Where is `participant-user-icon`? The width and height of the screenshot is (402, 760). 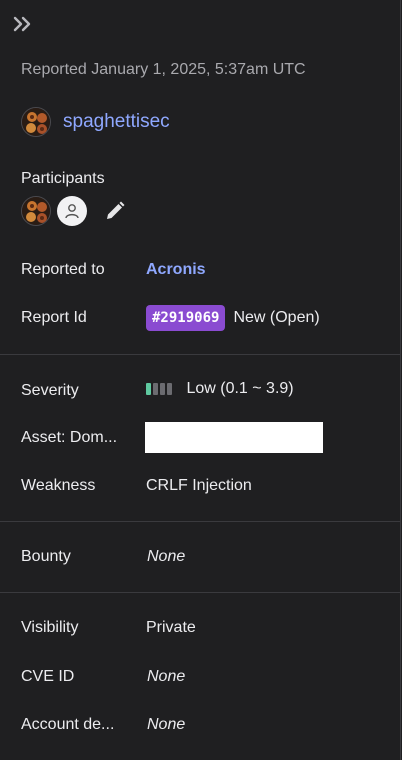
participant-user-icon is located at coordinates (72, 211).